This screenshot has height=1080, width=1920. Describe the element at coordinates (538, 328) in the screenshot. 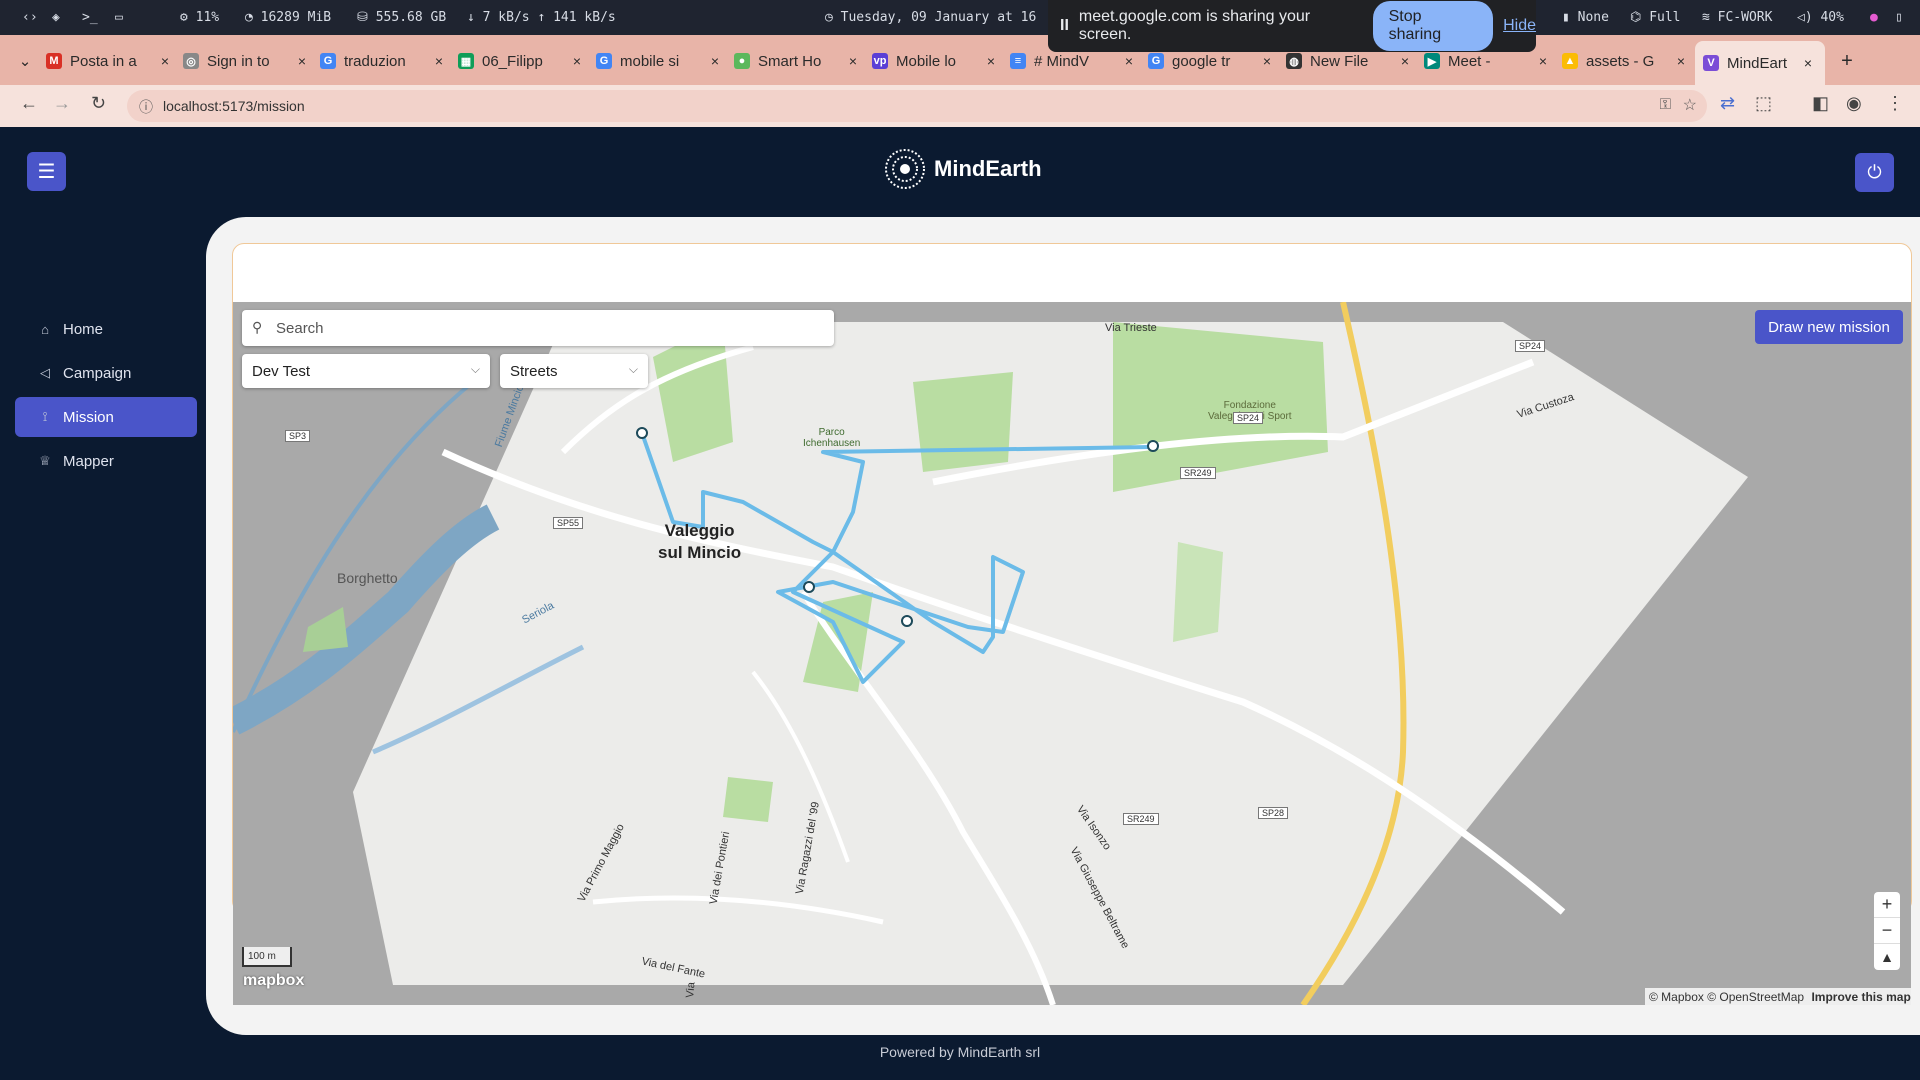

I see `map-search-input: ⚲ Search` at that location.